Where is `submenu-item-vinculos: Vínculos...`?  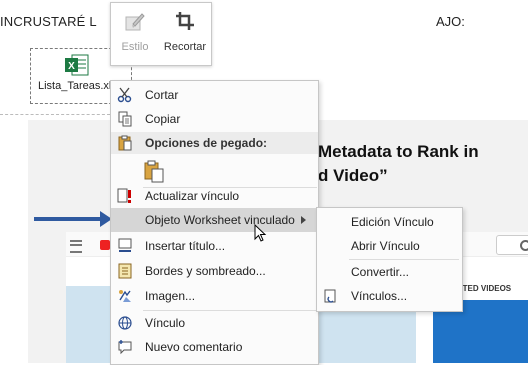 submenu-item-vinculos: Vínculos... is located at coordinates (389, 296).